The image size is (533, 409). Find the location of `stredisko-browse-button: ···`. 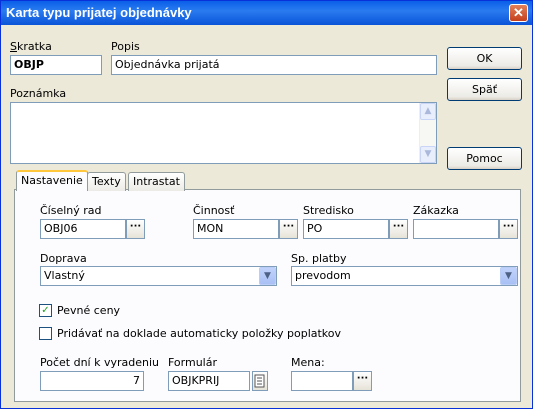

stredisko-browse-button: ··· is located at coordinates (398, 229).